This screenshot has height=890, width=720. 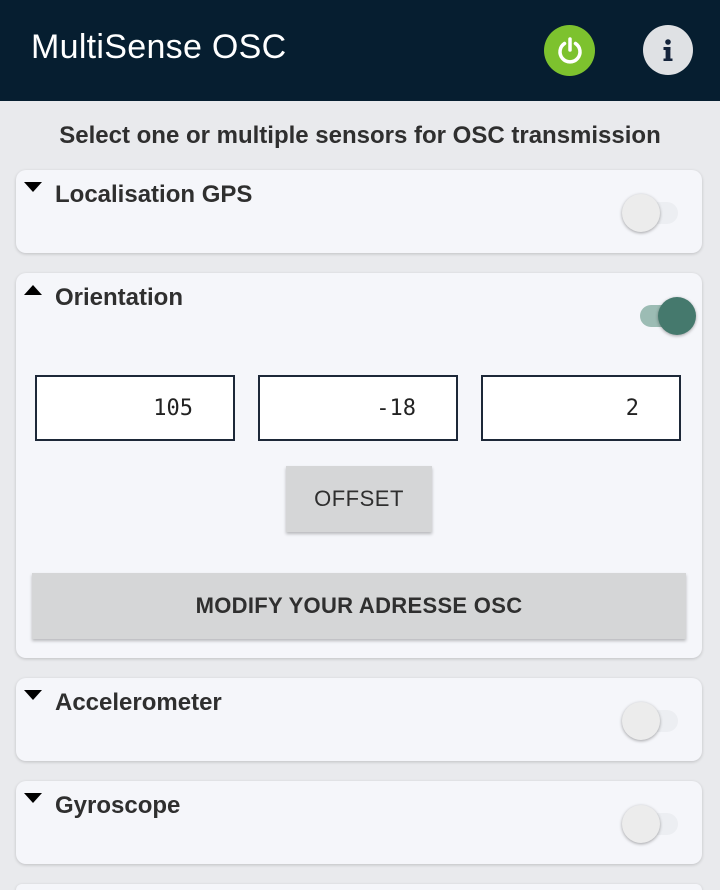 I want to click on orientation-x-field, so click(x=135, y=408).